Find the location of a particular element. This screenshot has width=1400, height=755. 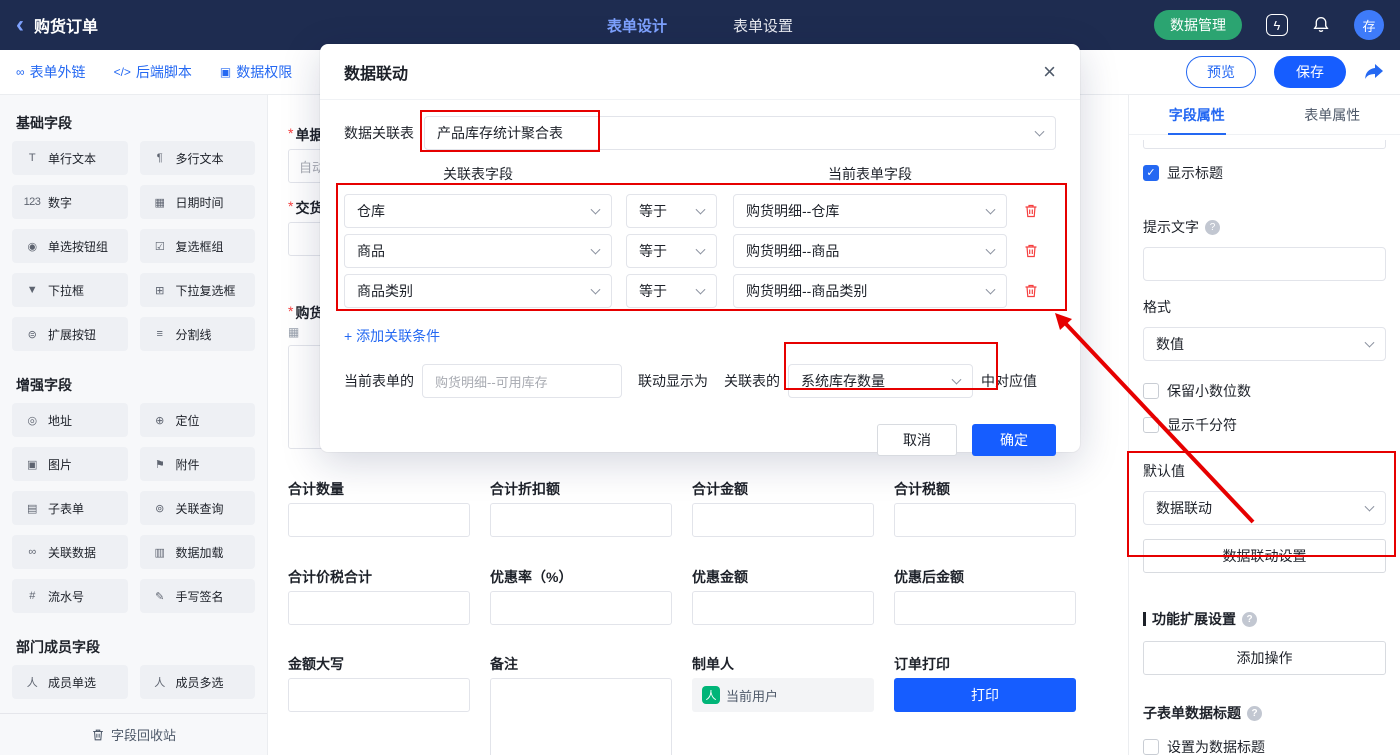

current-form-field-select: 购货明细--商品 is located at coordinates (870, 251).